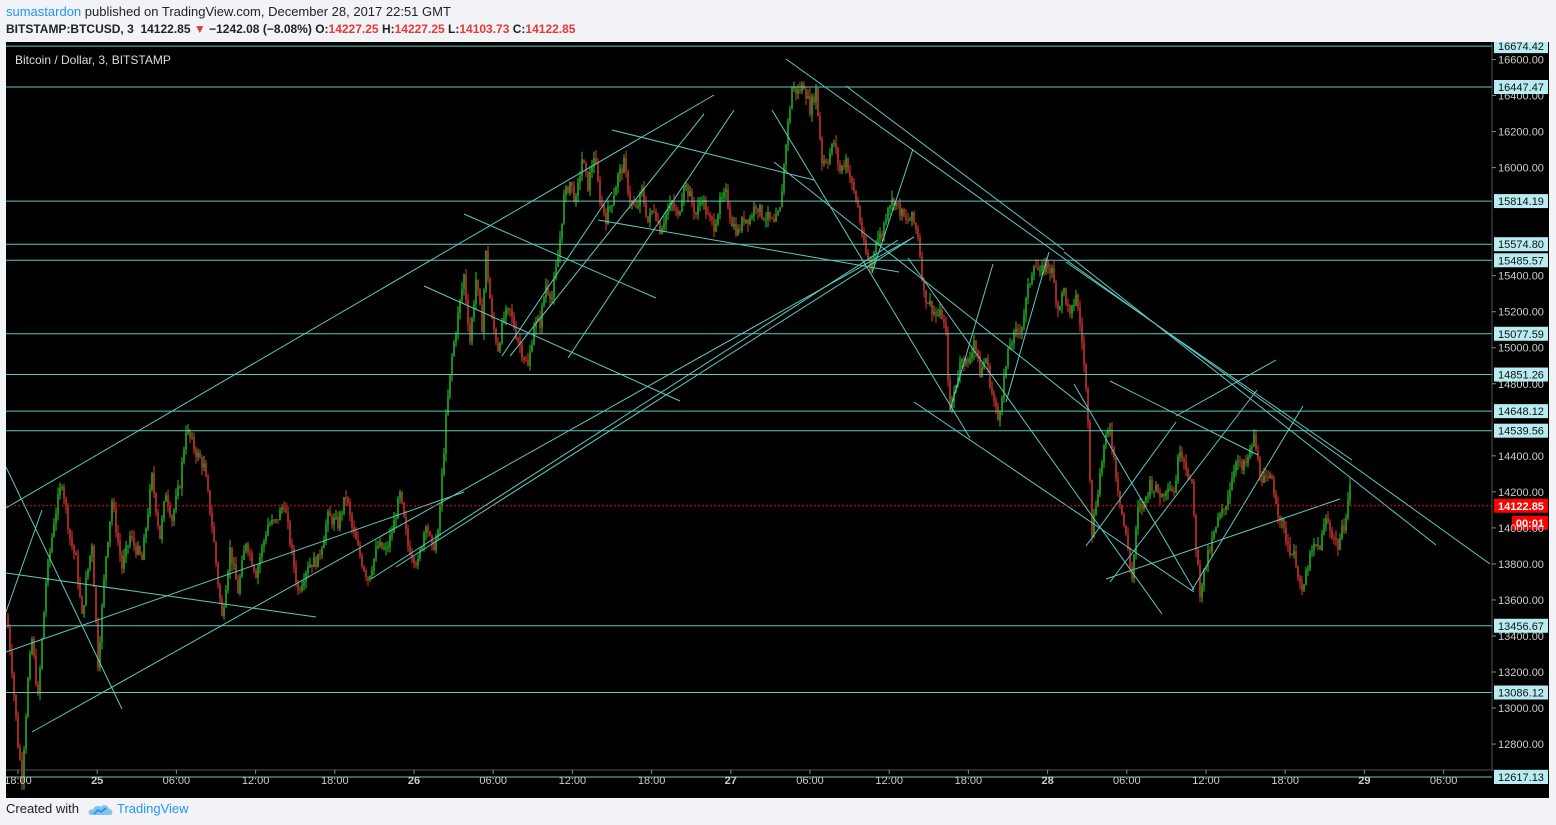 This screenshot has height=825, width=1556. Describe the element at coordinates (335, 781) in the screenshot. I see `x-tick-label: 18:00` at that location.